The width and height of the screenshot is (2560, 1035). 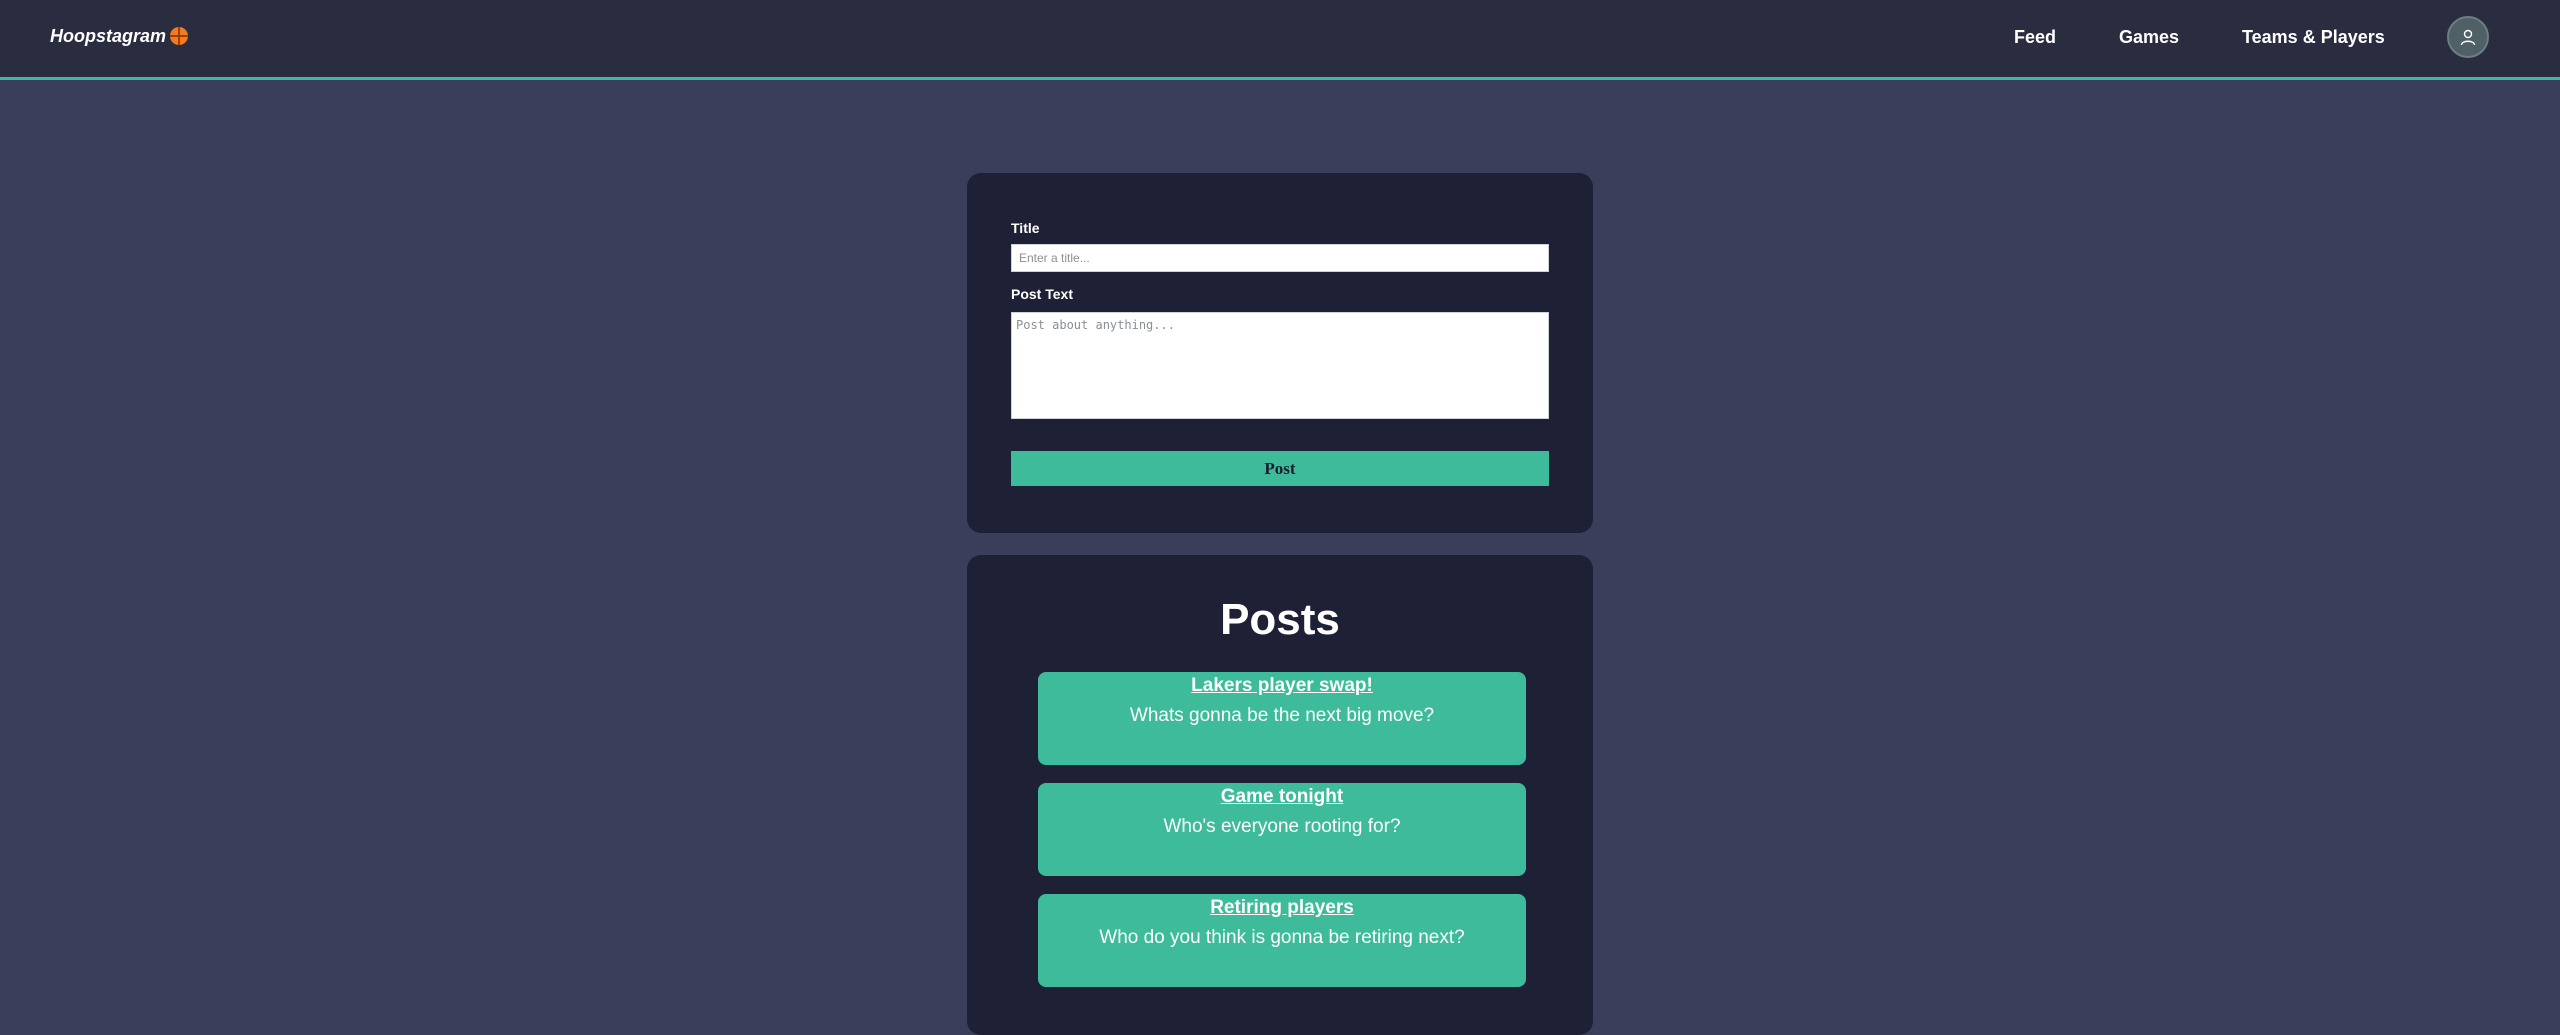 What do you see at coordinates (1280, 468) in the screenshot?
I see `post-button: Post` at bounding box center [1280, 468].